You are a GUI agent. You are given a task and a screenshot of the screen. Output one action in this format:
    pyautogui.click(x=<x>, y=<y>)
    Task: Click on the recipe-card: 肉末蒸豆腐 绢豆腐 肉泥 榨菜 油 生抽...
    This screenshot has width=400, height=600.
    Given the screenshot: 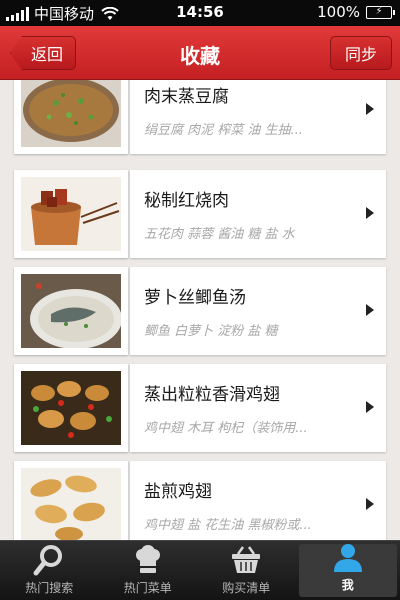 What is the action you would take?
    pyautogui.click(x=258, y=117)
    